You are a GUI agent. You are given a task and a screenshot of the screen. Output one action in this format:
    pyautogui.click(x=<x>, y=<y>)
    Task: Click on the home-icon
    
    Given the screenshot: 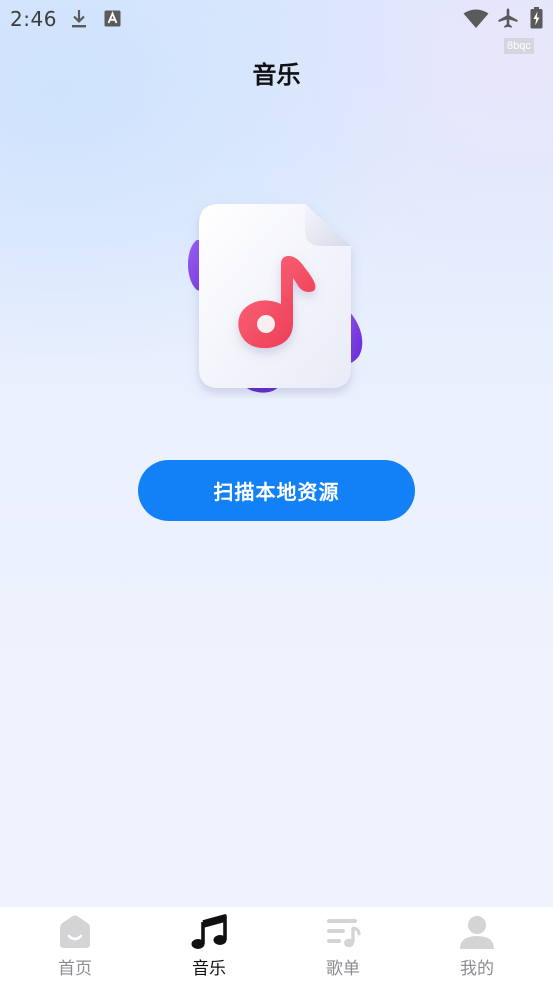 What is the action you would take?
    pyautogui.click(x=75, y=931)
    